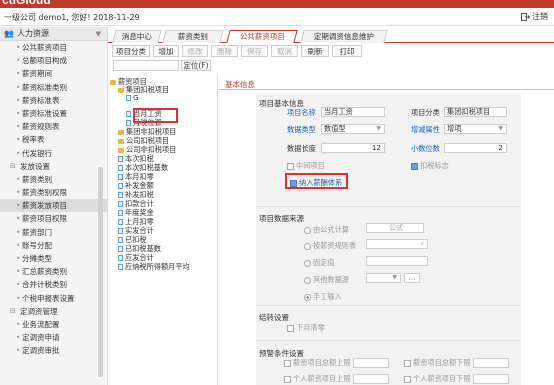 The height and width of the screenshot is (385, 554). Describe the element at coordinates (301, 148) in the screenshot. I see `length-label: 数据长度` at that location.